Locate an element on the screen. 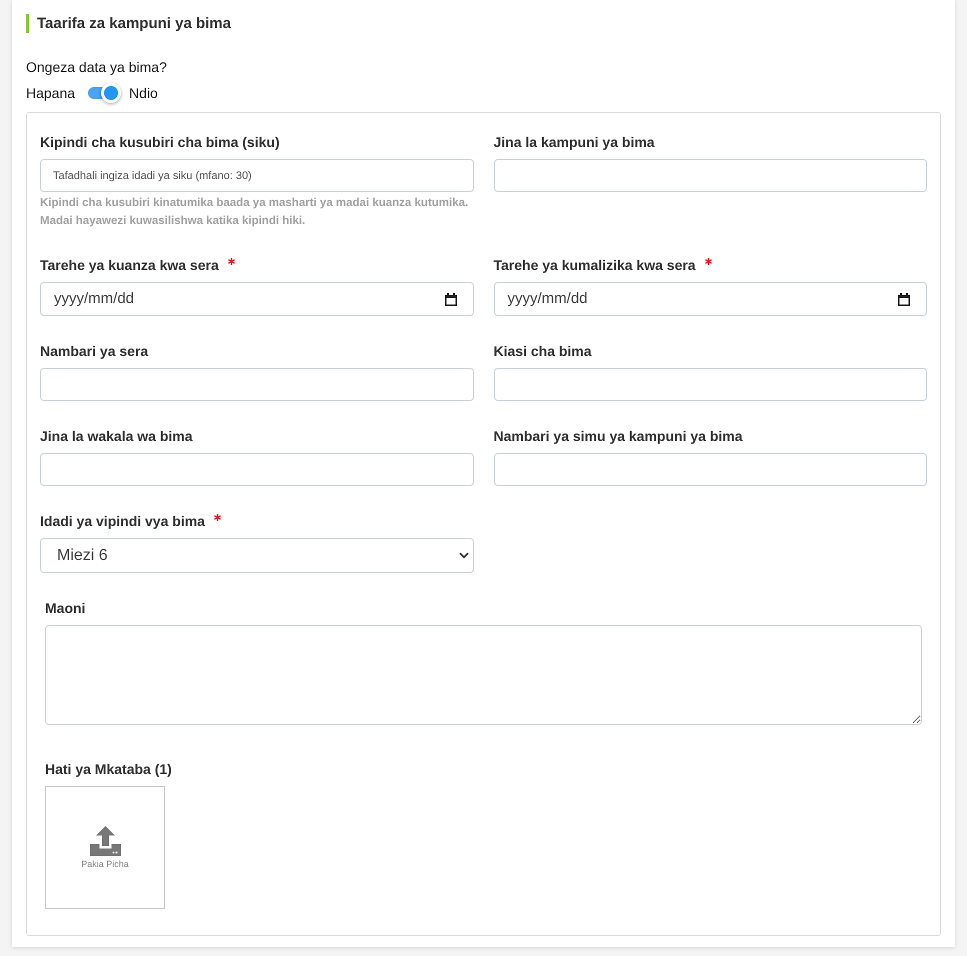  upload-button: Pakia Picha is located at coordinates (105, 847).